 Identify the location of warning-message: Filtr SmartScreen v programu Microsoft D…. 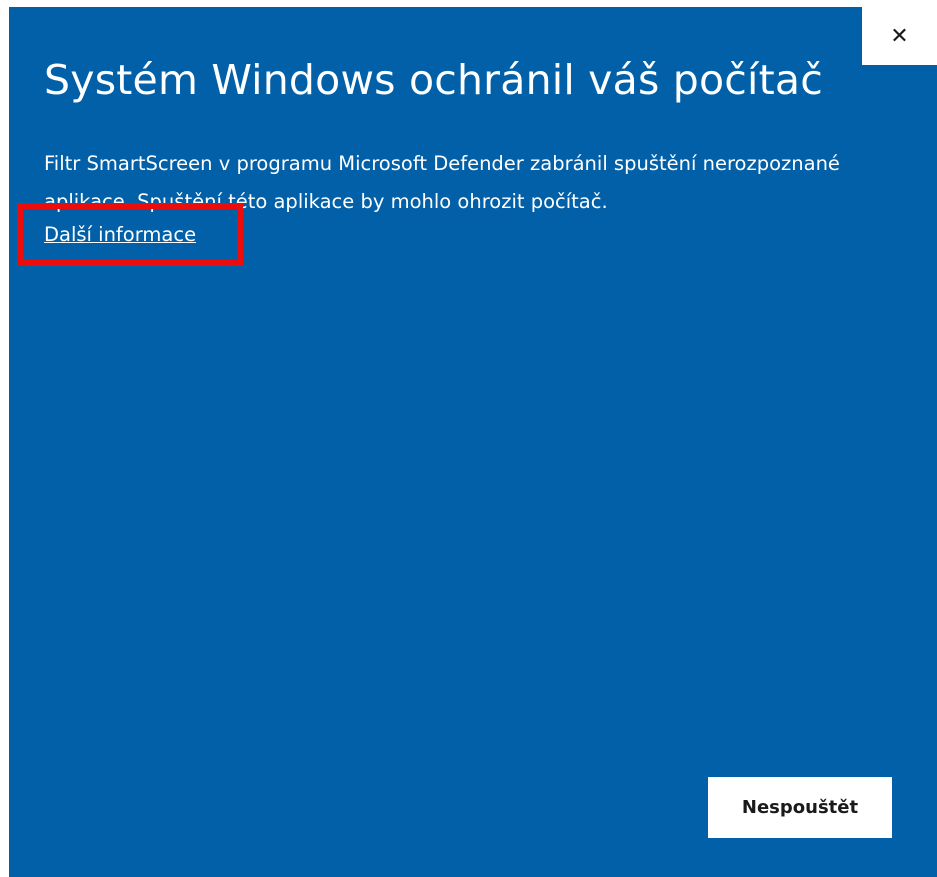
(442, 182).